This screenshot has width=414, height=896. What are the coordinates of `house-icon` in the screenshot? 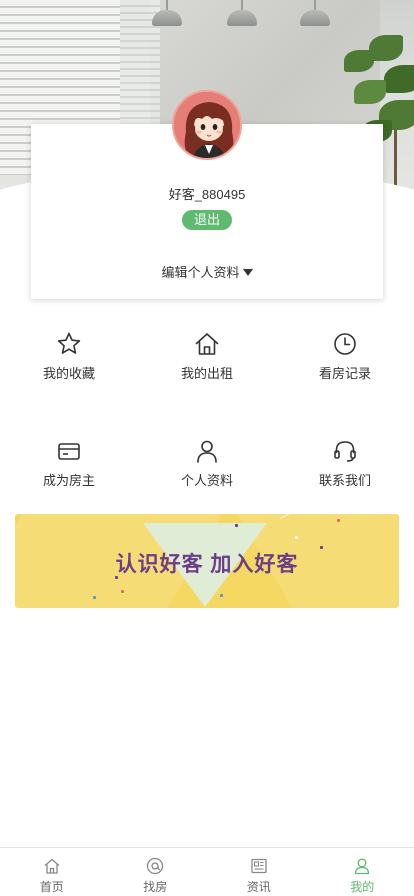 It's located at (207, 344).